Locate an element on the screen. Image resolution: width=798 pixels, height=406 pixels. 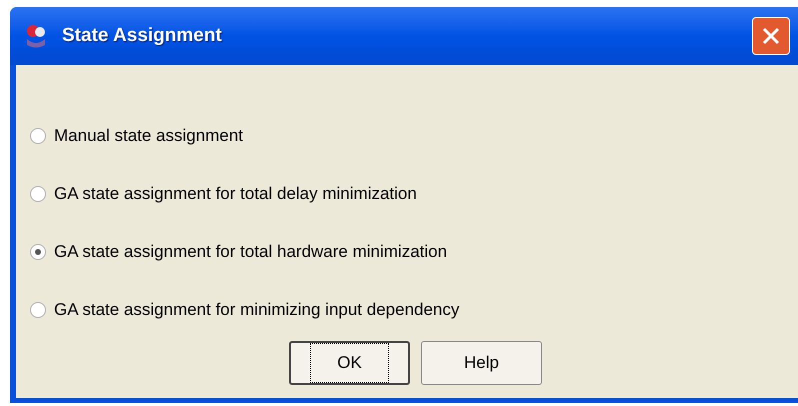
close-button is located at coordinates (771, 36).